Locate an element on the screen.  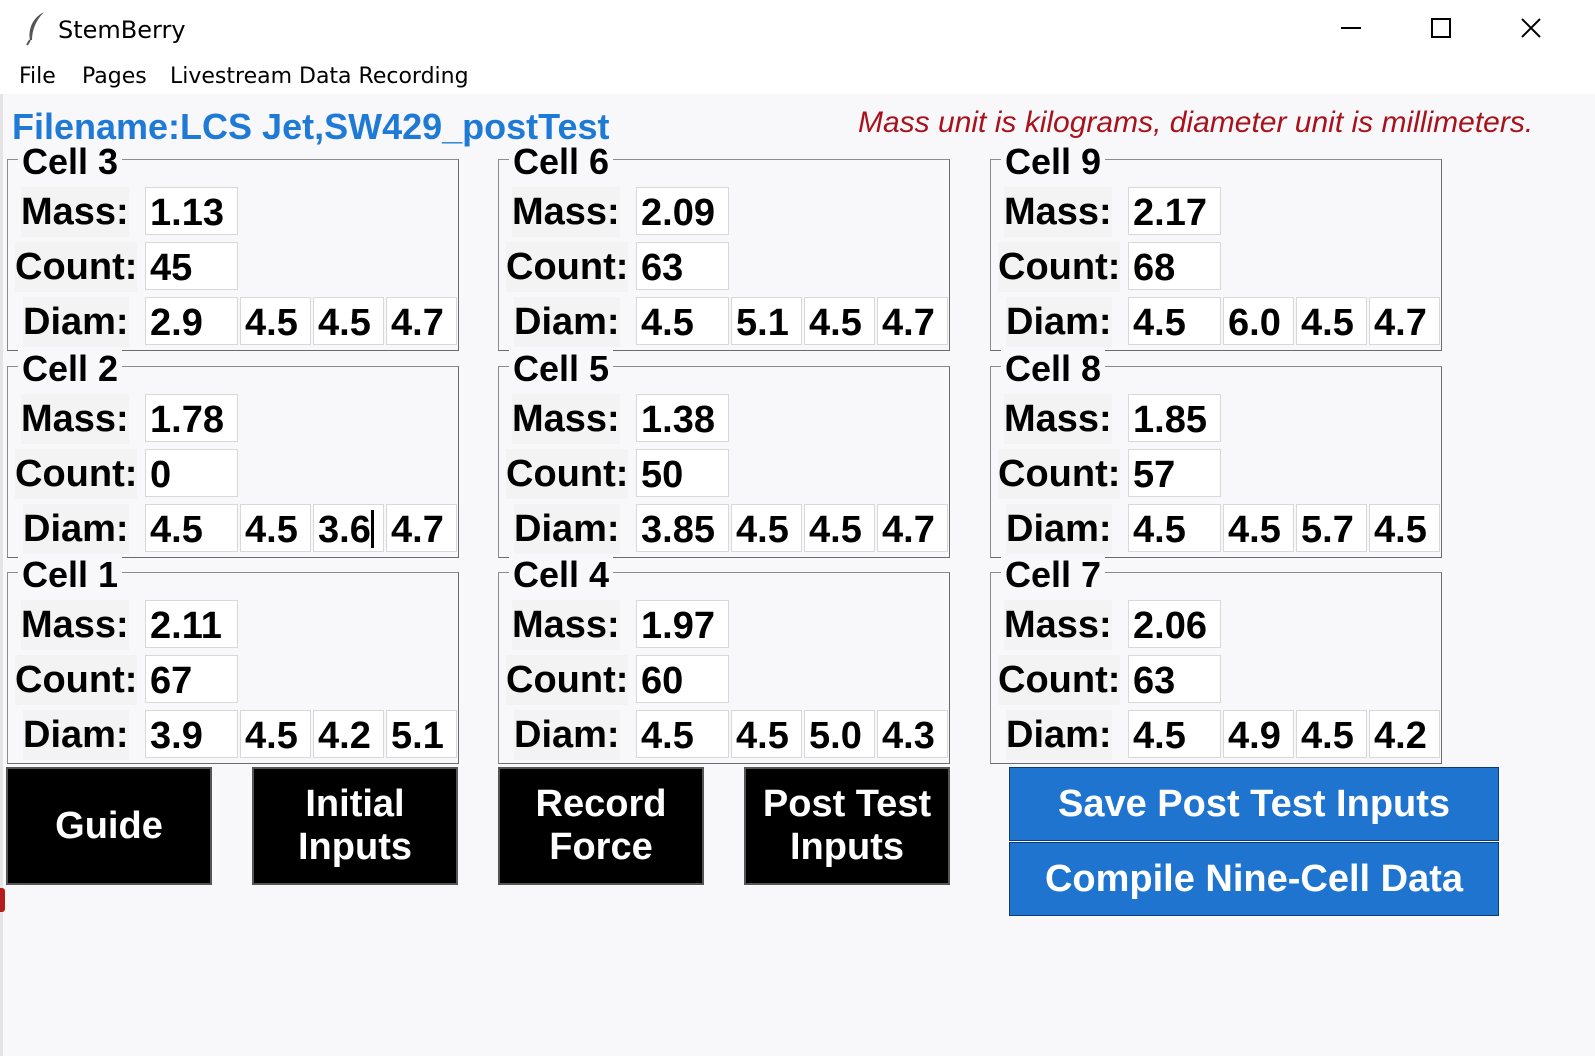
diam-input: 3.85 is located at coordinates (682, 528).